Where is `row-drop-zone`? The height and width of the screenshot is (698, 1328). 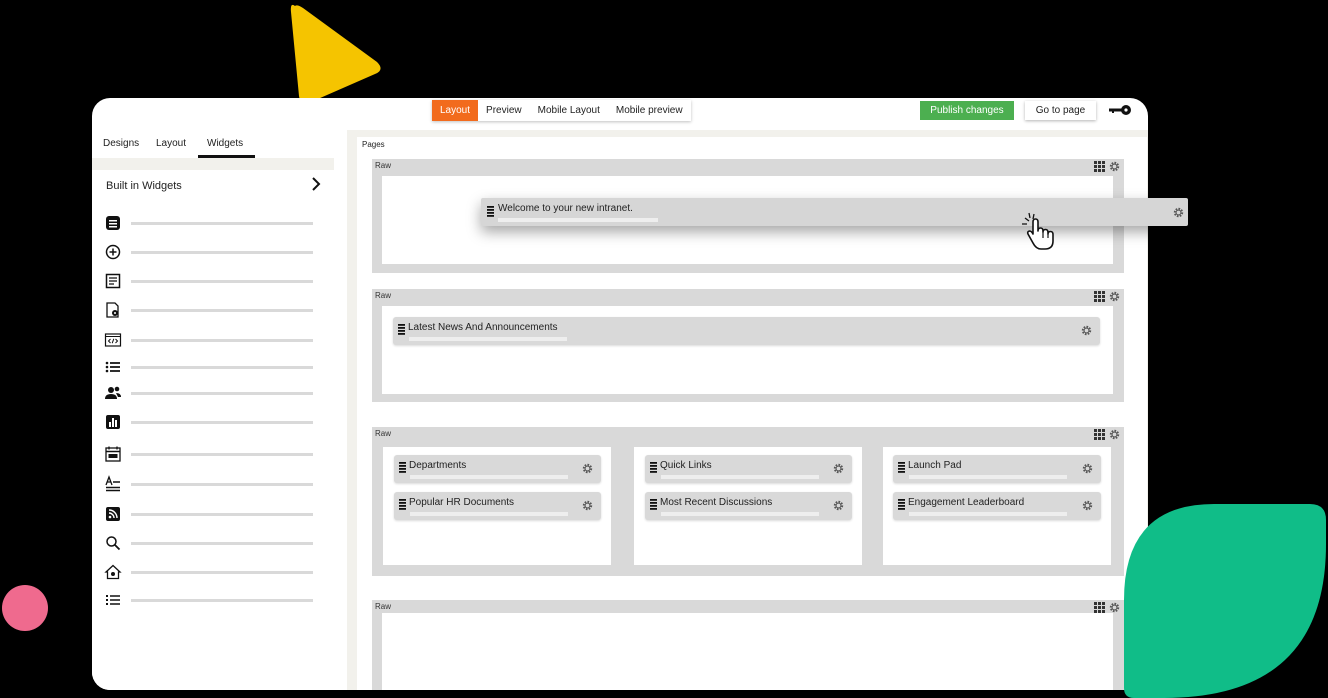
row-drop-zone is located at coordinates (747, 651).